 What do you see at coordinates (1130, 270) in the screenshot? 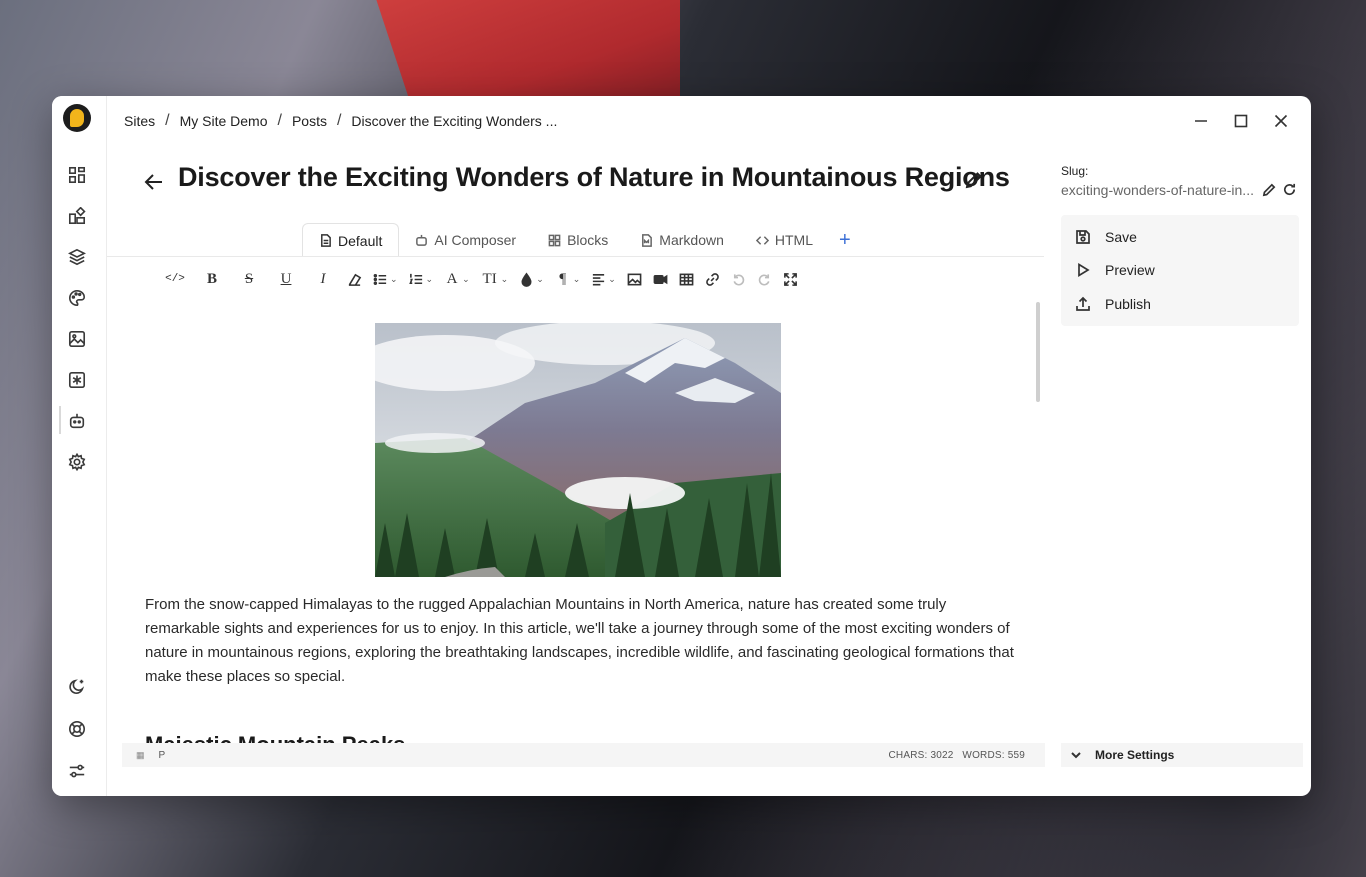
I see `preview-label: Preview` at bounding box center [1130, 270].